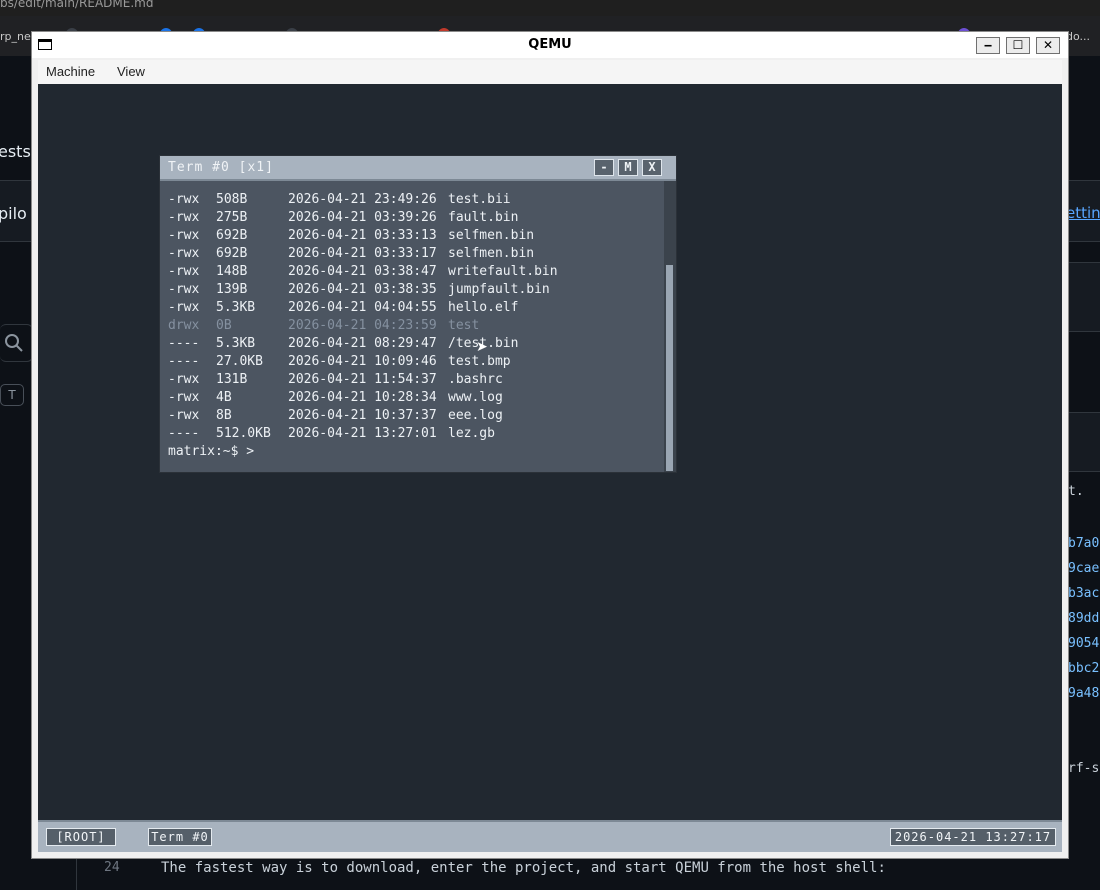 Image resolution: width=1100 pixels, height=890 pixels. I want to click on file-name: writefault.bin, so click(503, 271).